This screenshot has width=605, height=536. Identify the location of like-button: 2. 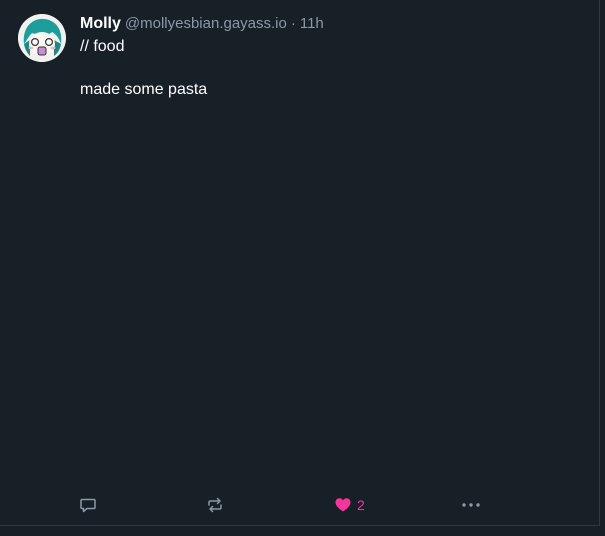
(349, 505).